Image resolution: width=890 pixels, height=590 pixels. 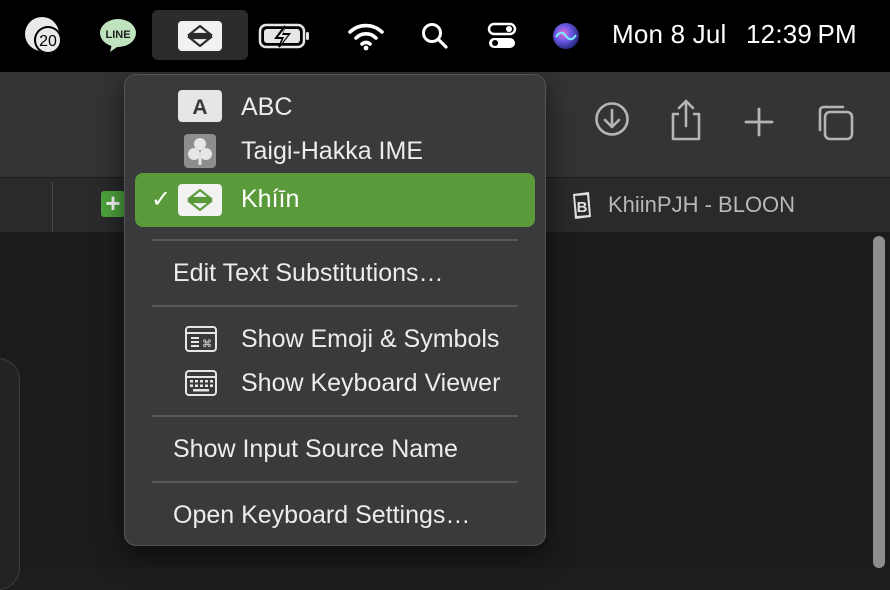 I want to click on menu-item-show-keyboard-viewer: Show Keyboard Viewer, so click(x=335, y=383).